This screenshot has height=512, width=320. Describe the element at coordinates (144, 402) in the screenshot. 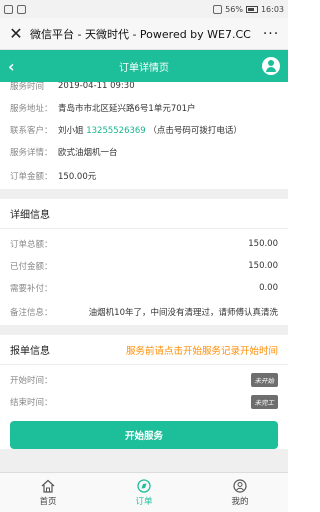

I see `end-time-row: 结束时间： 未完工` at that location.